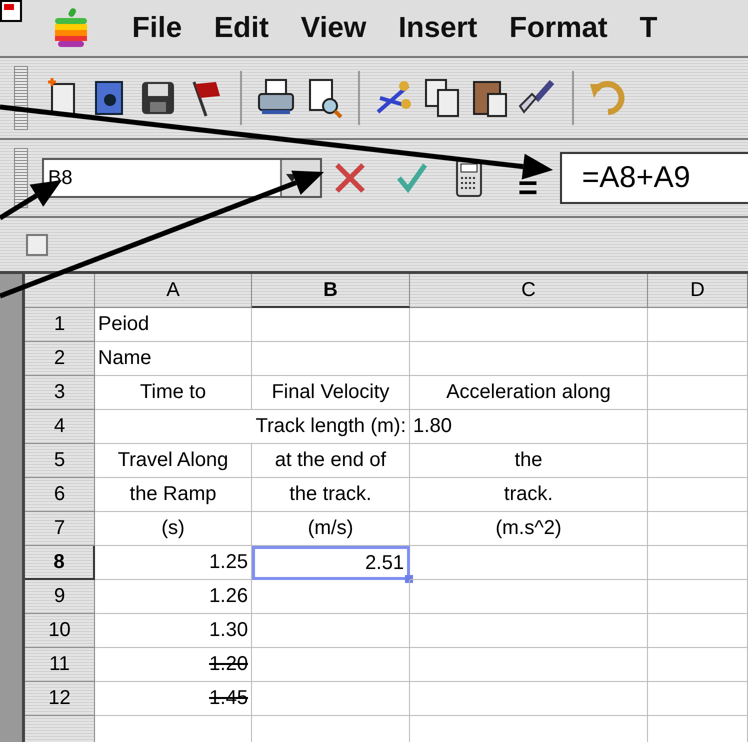 The height and width of the screenshot is (742, 748). Describe the element at coordinates (60, 427) in the screenshot. I see `row-header: 4` at that location.